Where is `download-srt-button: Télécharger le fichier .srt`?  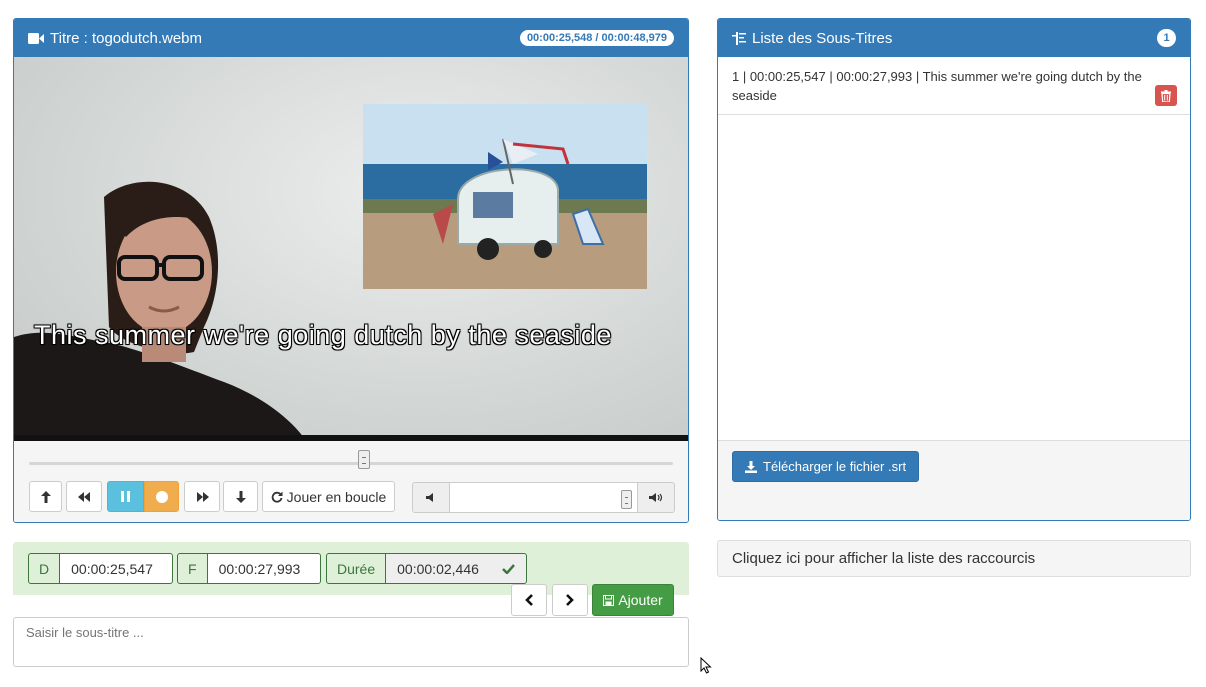
download-srt-button: Télécharger le fichier .srt is located at coordinates (826, 466).